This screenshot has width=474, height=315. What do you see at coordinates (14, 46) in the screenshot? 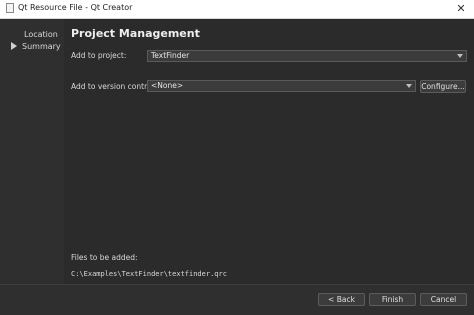
I see `current-step-marker-icon` at bounding box center [14, 46].